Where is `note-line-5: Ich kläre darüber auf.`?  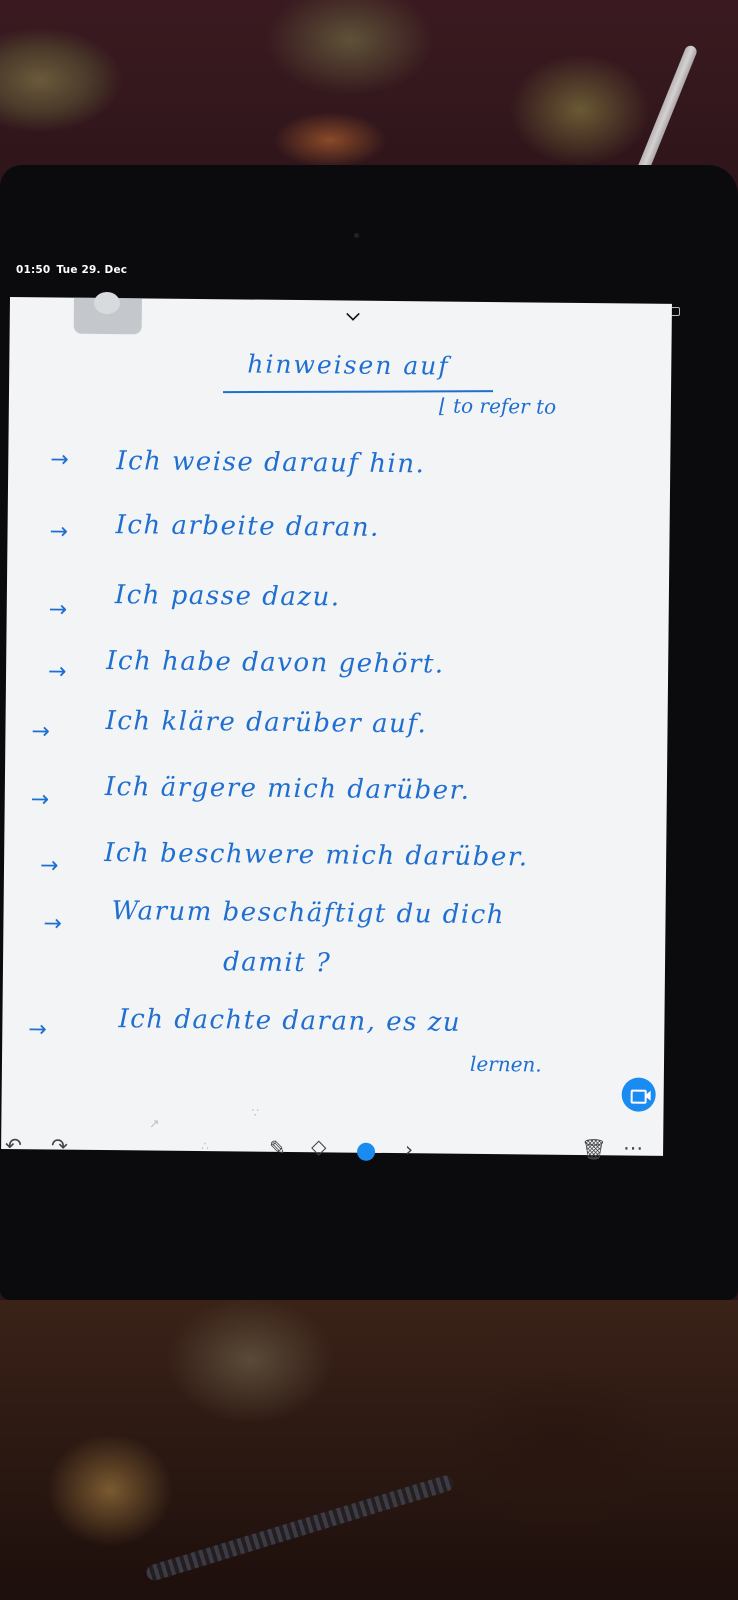 note-line-5: Ich kläre darüber auf. is located at coordinates (266, 723).